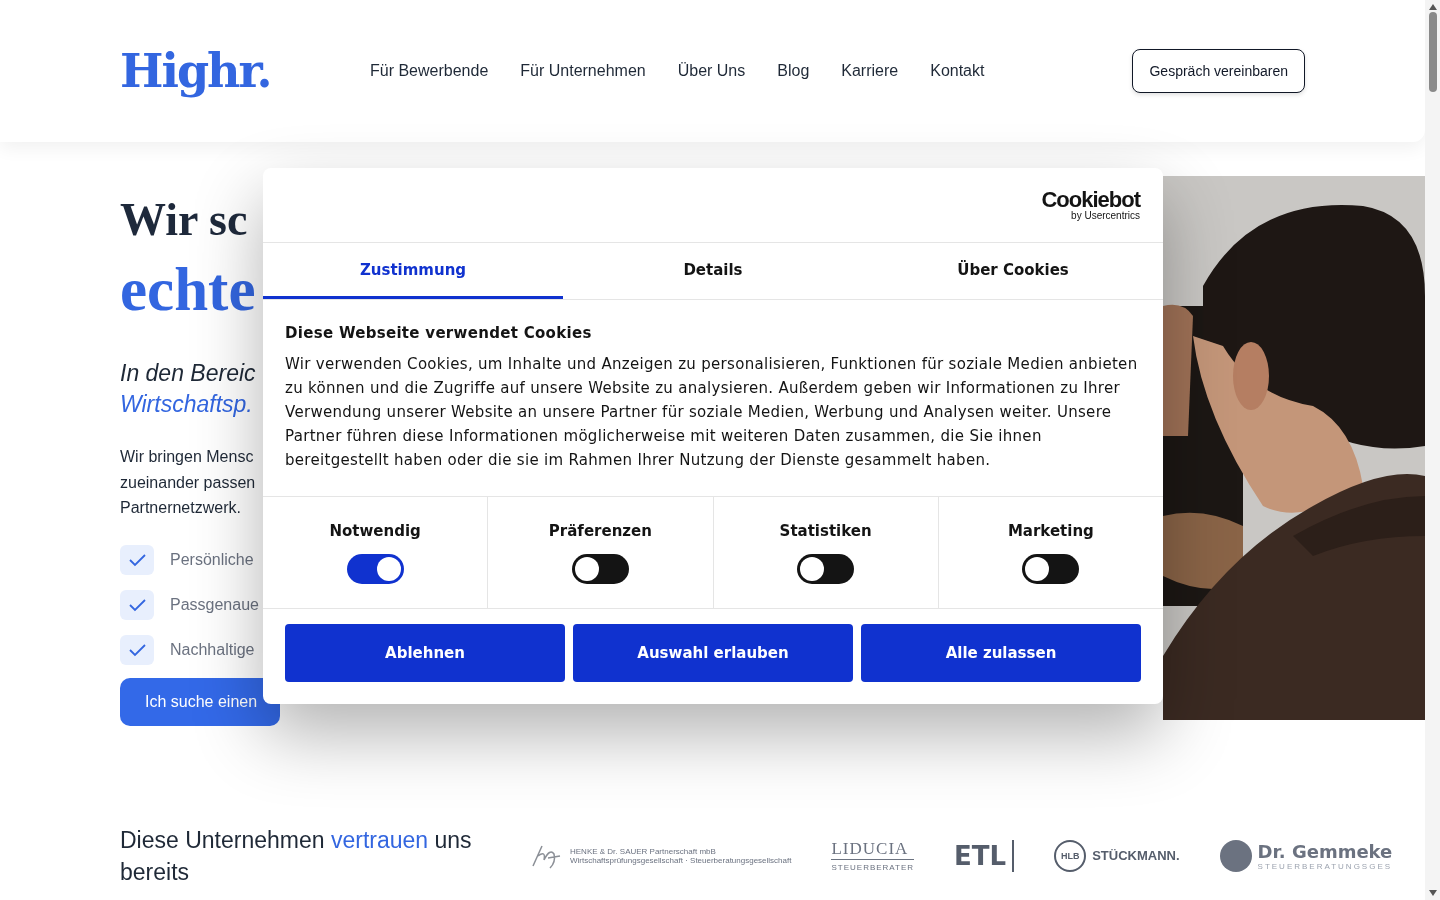 This screenshot has width=1440, height=900. What do you see at coordinates (1325, 866) in the screenshot?
I see `logo-tagline: STEUERBERATUNGSGES` at bounding box center [1325, 866].